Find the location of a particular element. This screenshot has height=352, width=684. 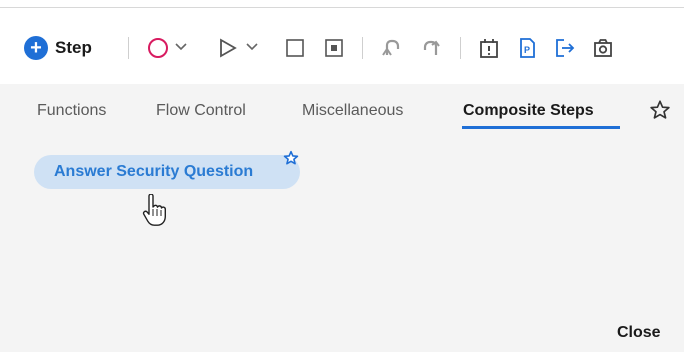

camera-icon is located at coordinates (603, 48).